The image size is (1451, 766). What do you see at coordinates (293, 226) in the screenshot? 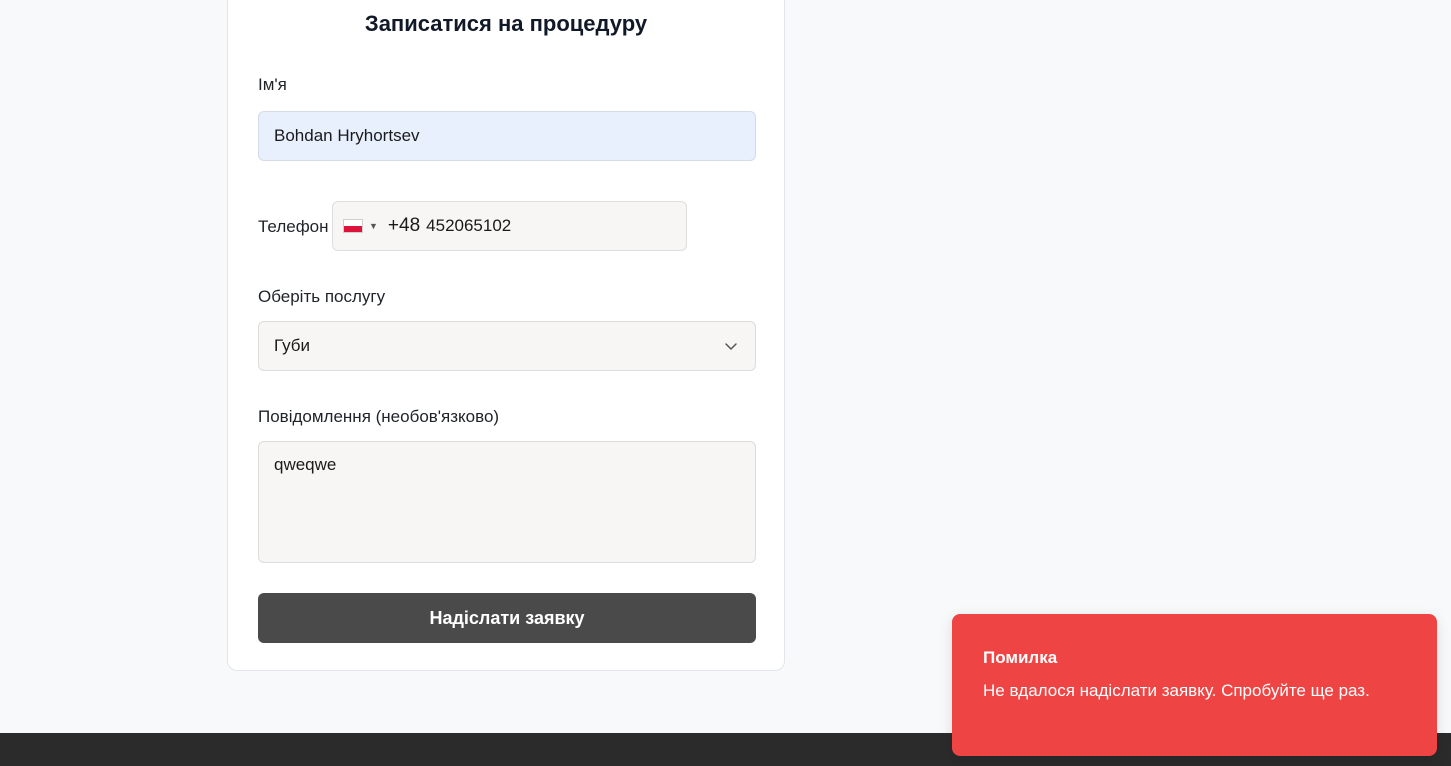
I see `phone-label: Телефон` at bounding box center [293, 226].